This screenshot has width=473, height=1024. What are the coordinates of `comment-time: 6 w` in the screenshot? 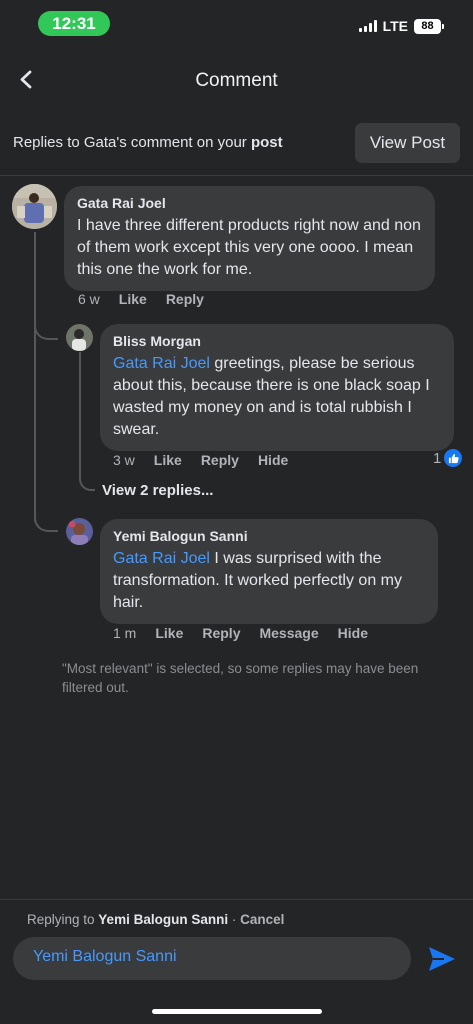 It's located at (89, 299).